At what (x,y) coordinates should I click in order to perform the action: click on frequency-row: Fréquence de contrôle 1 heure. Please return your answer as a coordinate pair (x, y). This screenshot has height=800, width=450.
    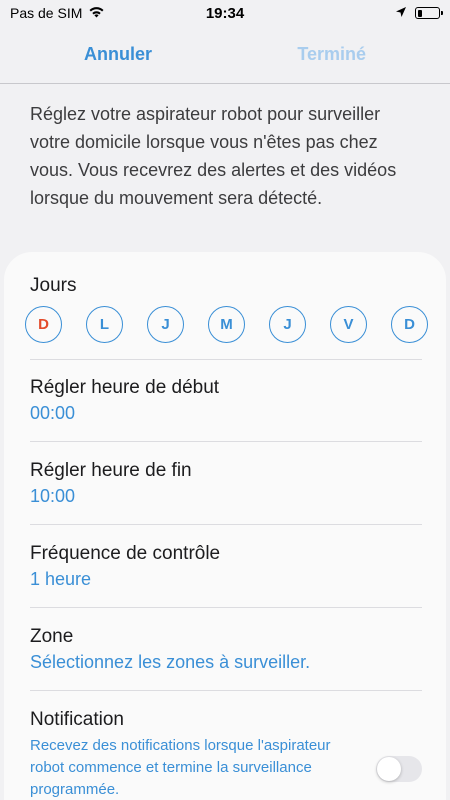
    Looking at the image, I should click on (226, 575).